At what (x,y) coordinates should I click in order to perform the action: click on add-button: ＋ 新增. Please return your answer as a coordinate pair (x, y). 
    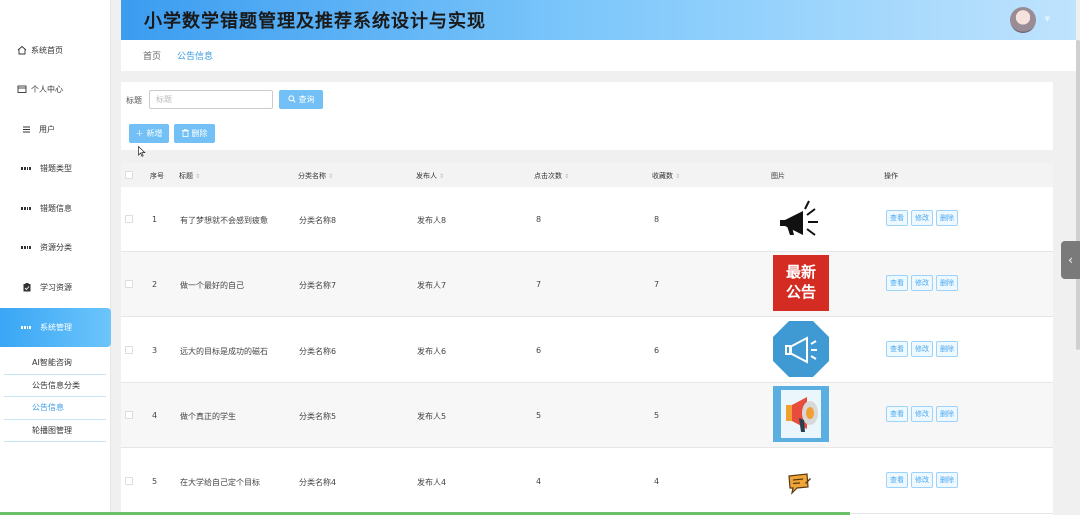
    Looking at the image, I should click on (149, 133).